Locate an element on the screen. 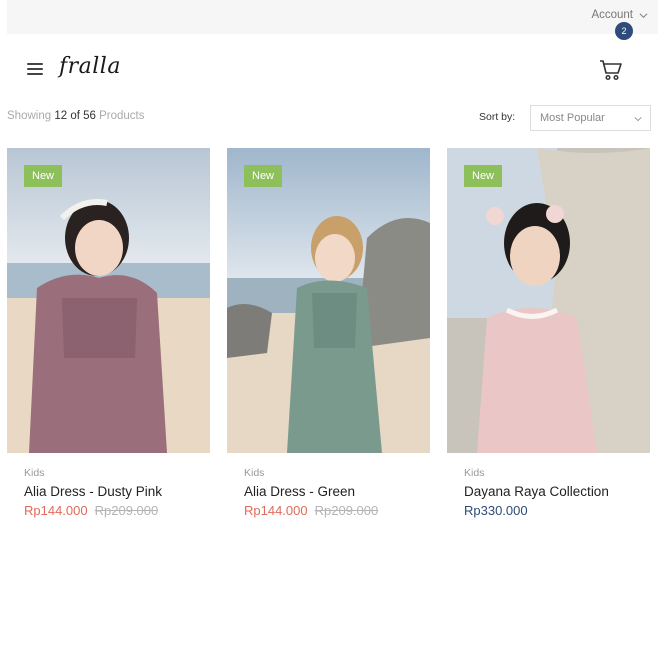 This screenshot has height=658, width=658. price: Rp330.000 is located at coordinates (496, 510).